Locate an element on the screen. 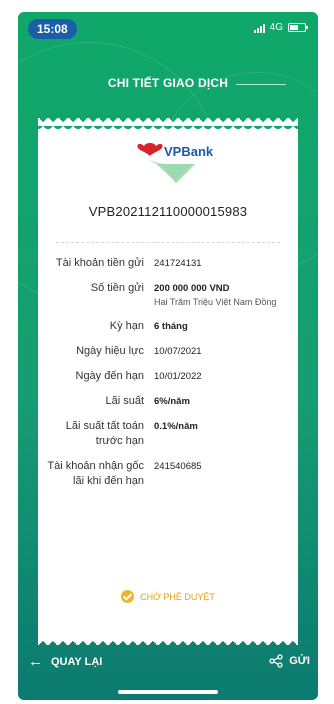 The width and height of the screenshot is (334, 704). detail-value: 241724131 is located at coordinates (219, 263).